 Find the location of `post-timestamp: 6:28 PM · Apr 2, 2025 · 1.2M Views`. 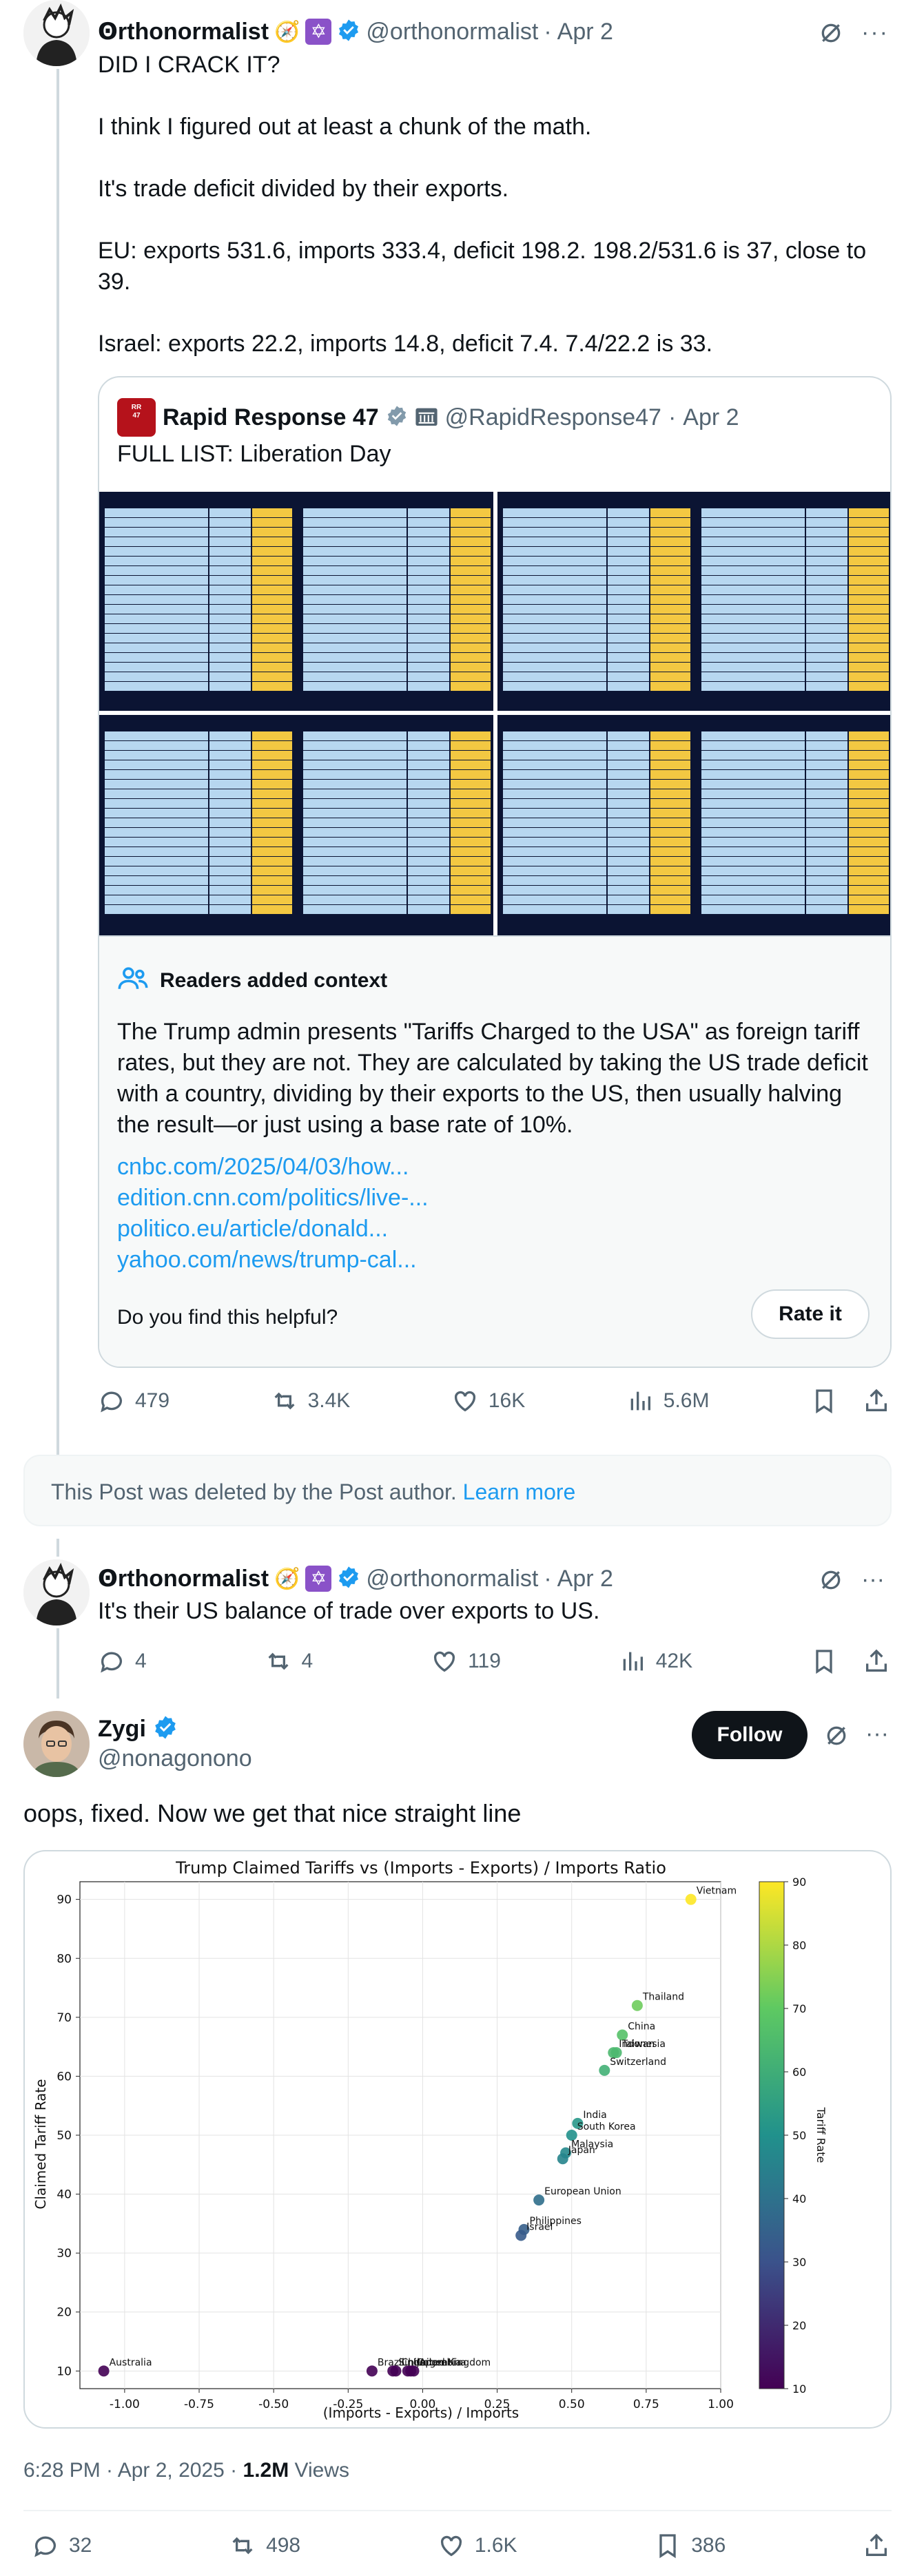

post-timestamp: 6:28 PM · Apr 2, 2025 · 1.2M Views is located at coordinates (186, 2470).